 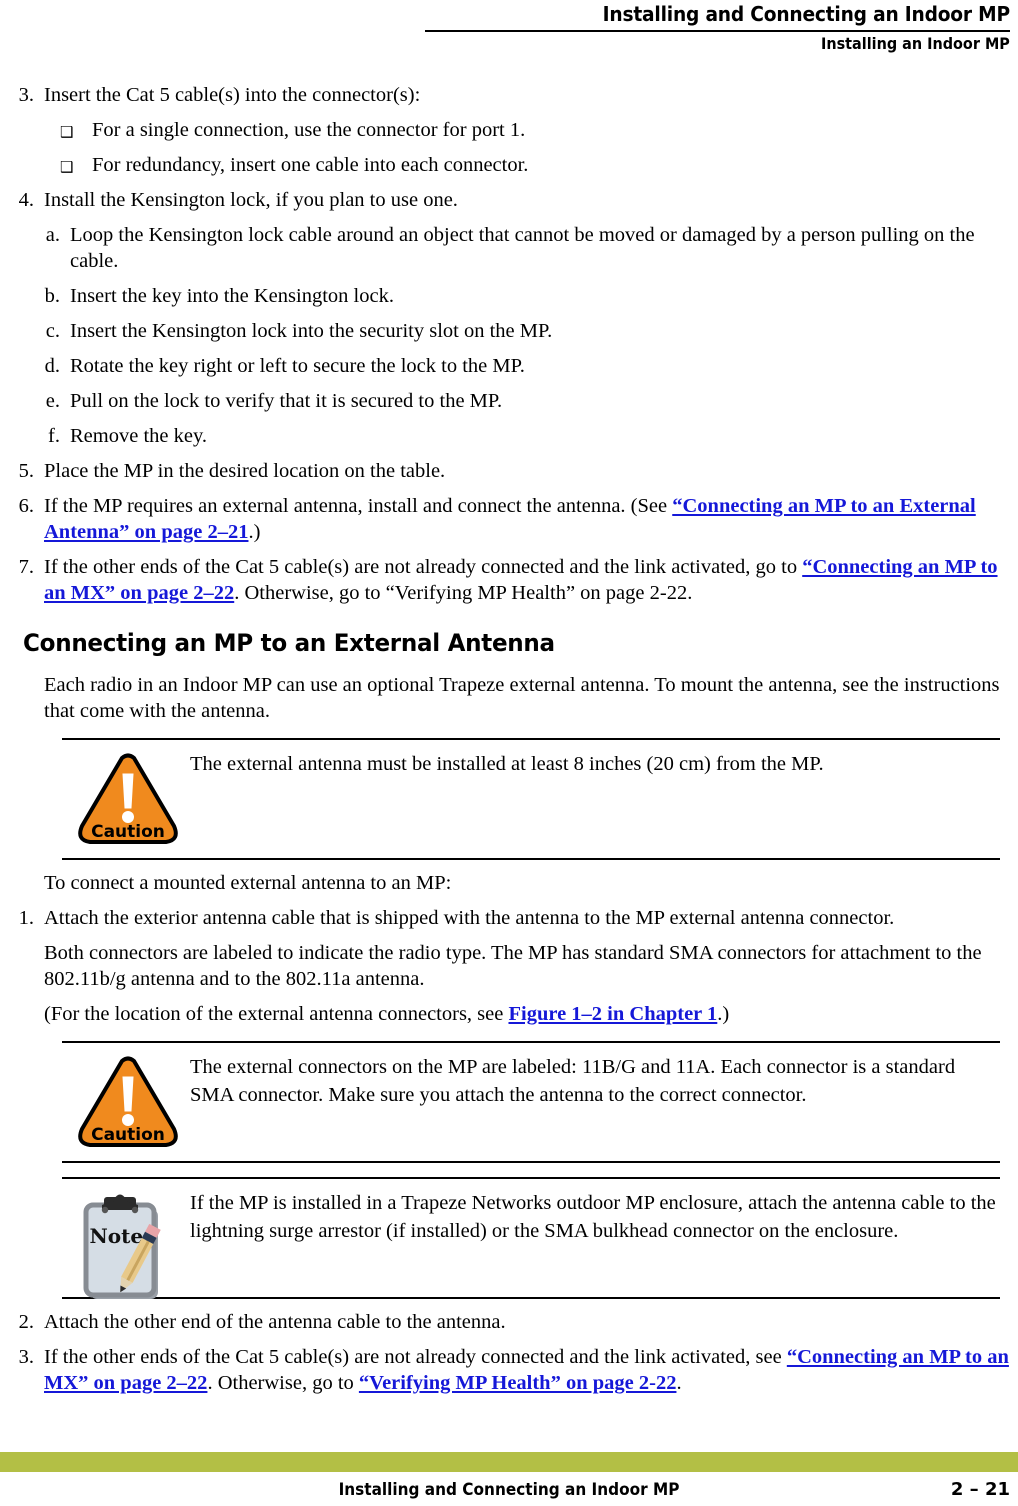 What do you see at coordinates (52, 235) in the screenshot?
I see `list-marker: a.` at bounding box center [52, 235].